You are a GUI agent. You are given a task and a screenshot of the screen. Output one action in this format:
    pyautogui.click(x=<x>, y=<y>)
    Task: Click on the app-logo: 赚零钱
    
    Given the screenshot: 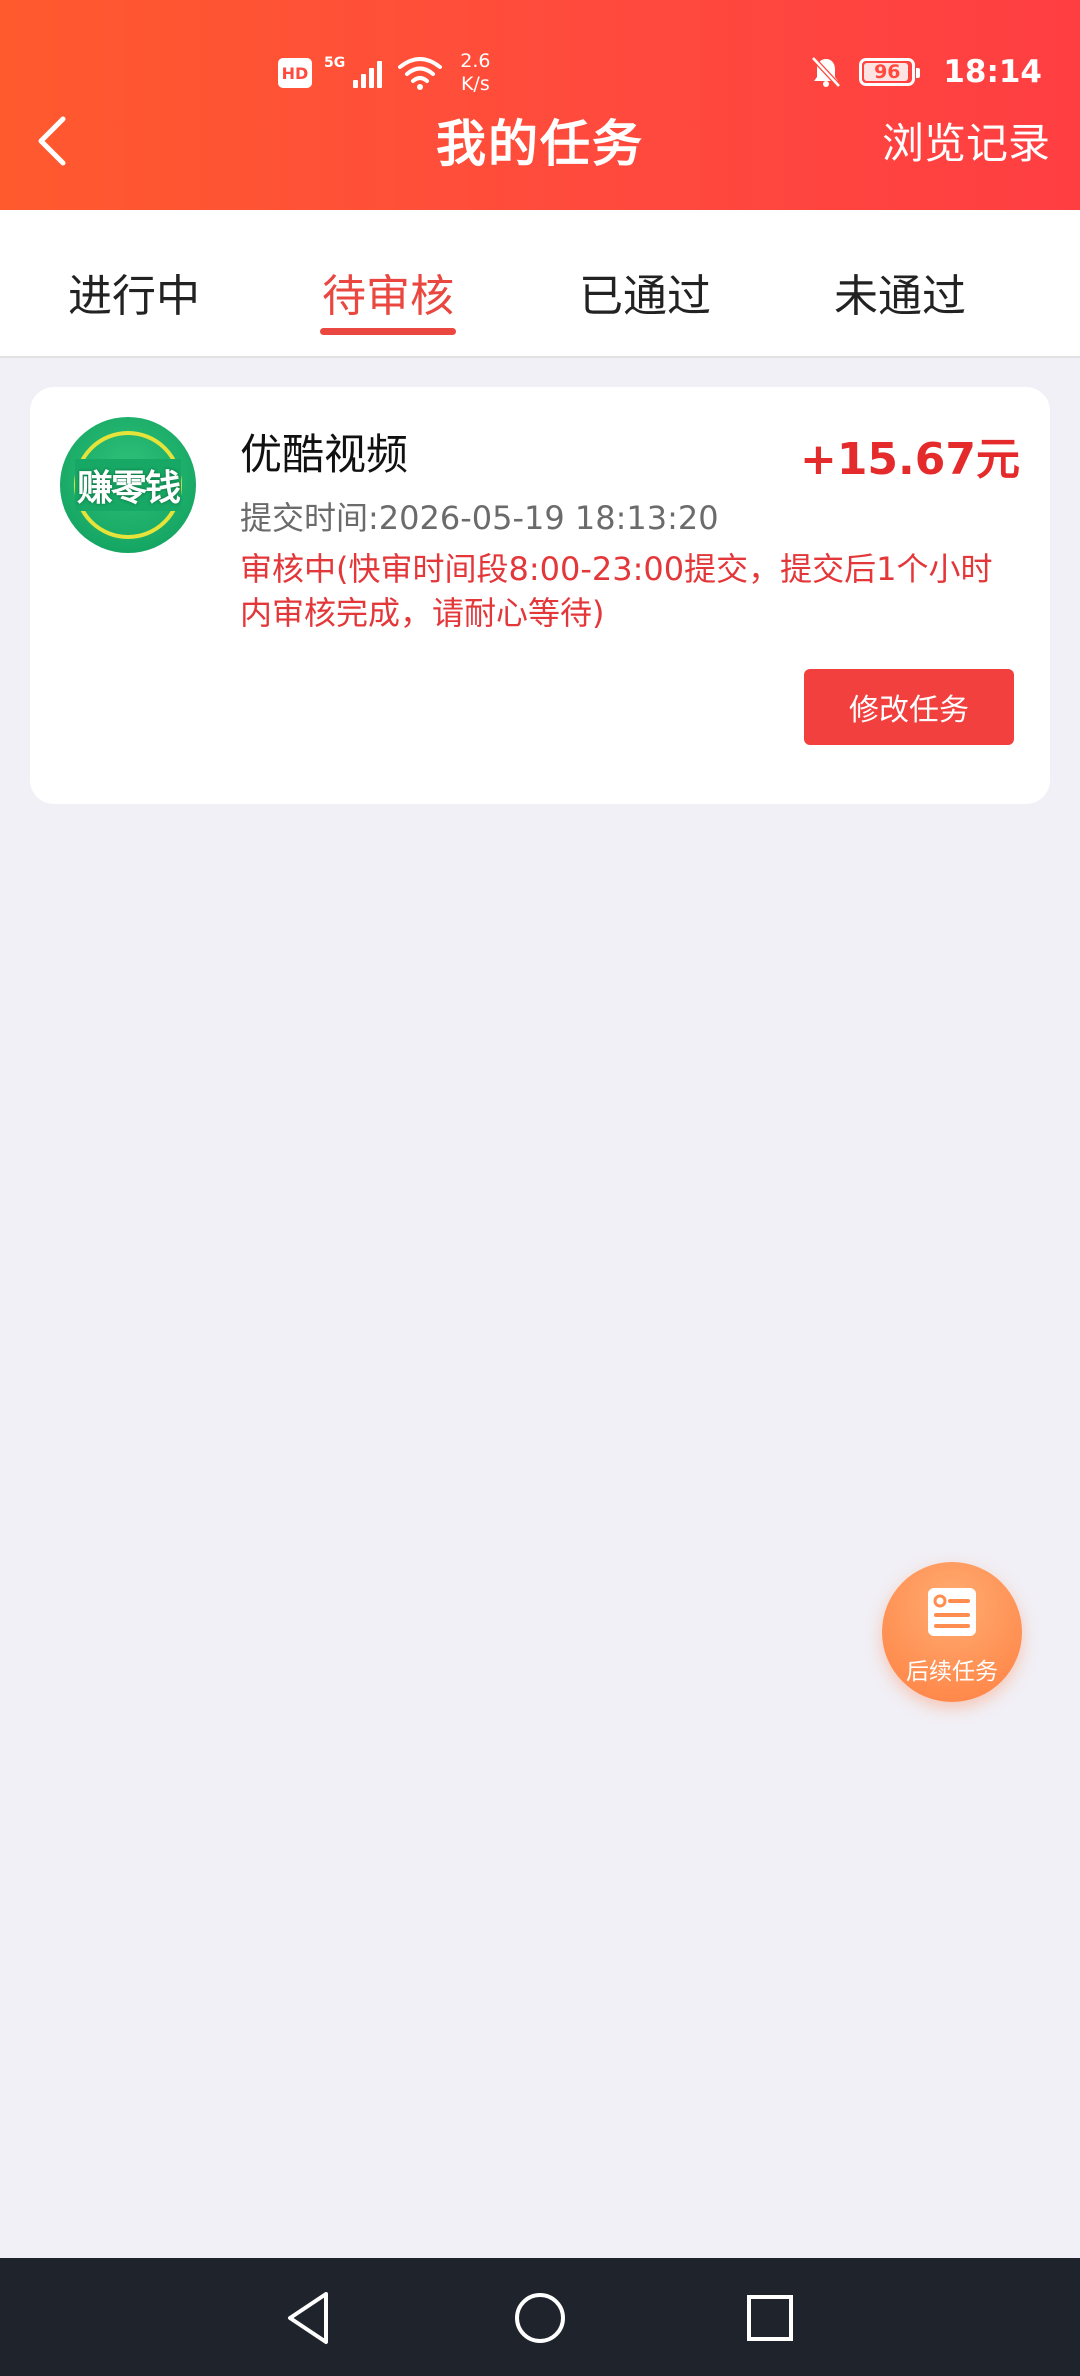 What is the action you would take?
    pyautogui.click(x=128, y=485)
    